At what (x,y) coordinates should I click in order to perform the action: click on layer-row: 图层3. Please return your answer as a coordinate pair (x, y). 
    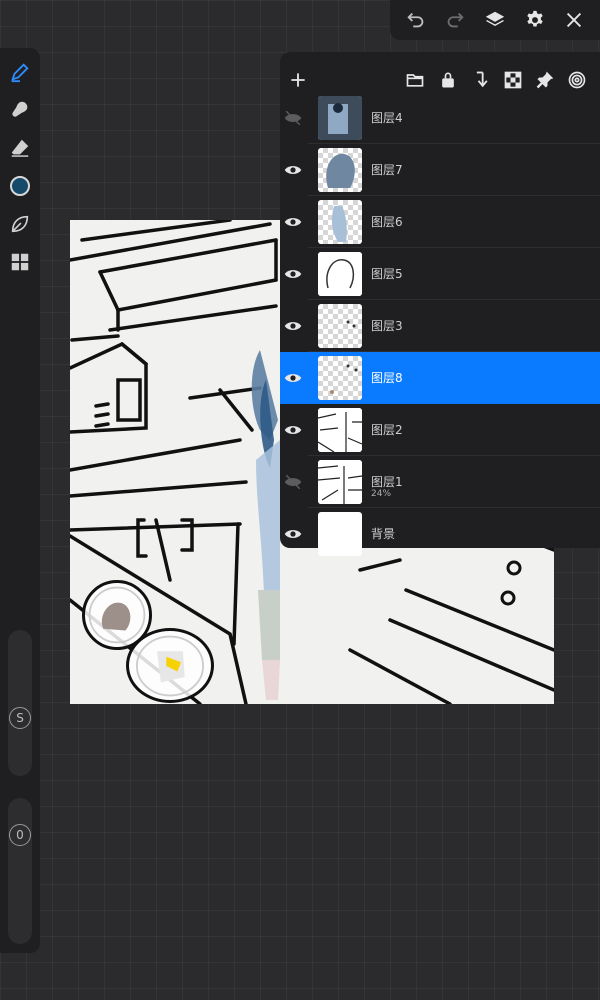
    Looking at the image, I should click on (440, 326).